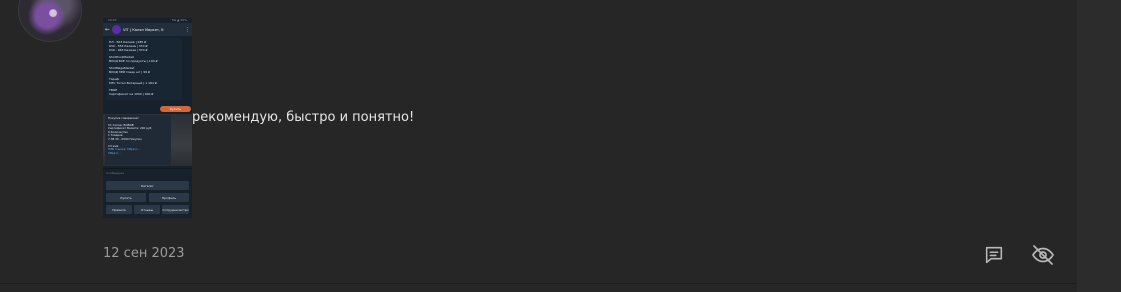  I want to click on eye-off-icon, so click(1043, 255).